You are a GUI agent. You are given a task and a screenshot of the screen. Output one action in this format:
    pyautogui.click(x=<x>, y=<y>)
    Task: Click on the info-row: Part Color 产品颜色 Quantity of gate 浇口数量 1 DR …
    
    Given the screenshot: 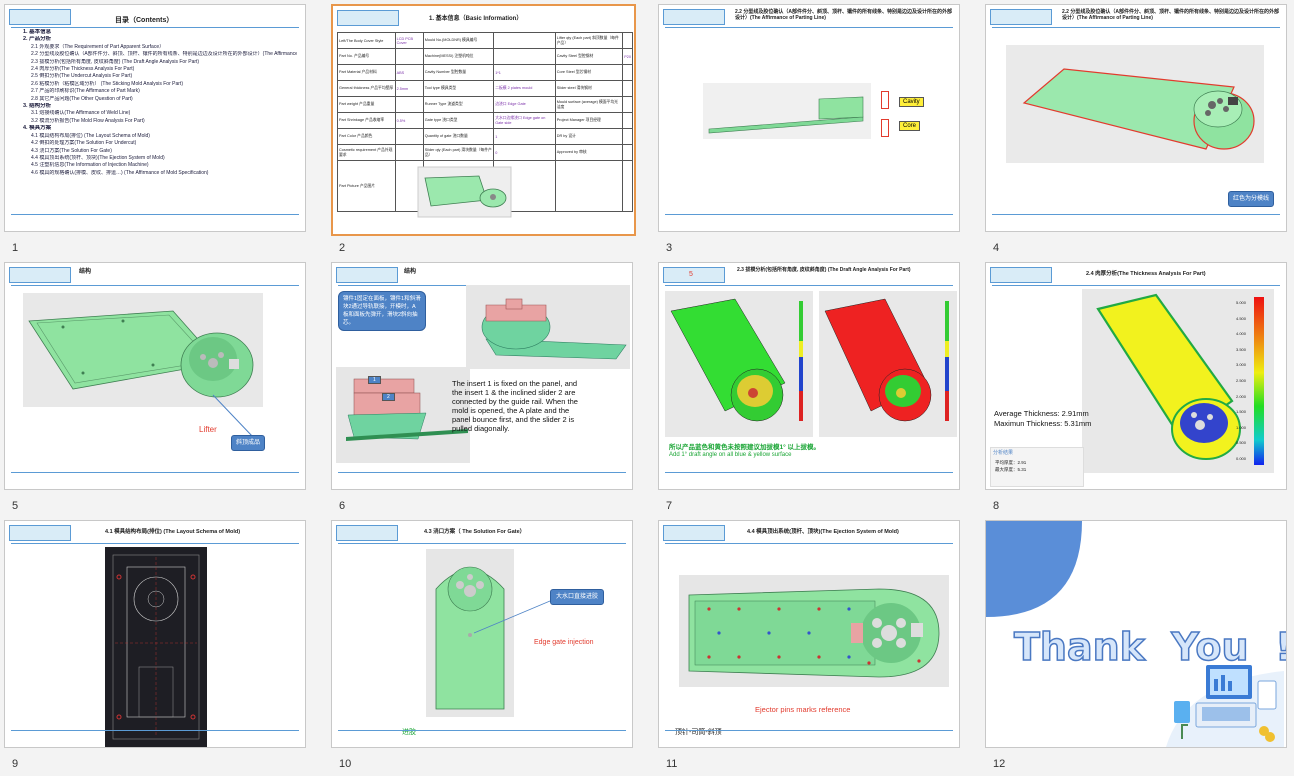 What is the action you would take?
    pyautogui.click(x=485, y=136)
    